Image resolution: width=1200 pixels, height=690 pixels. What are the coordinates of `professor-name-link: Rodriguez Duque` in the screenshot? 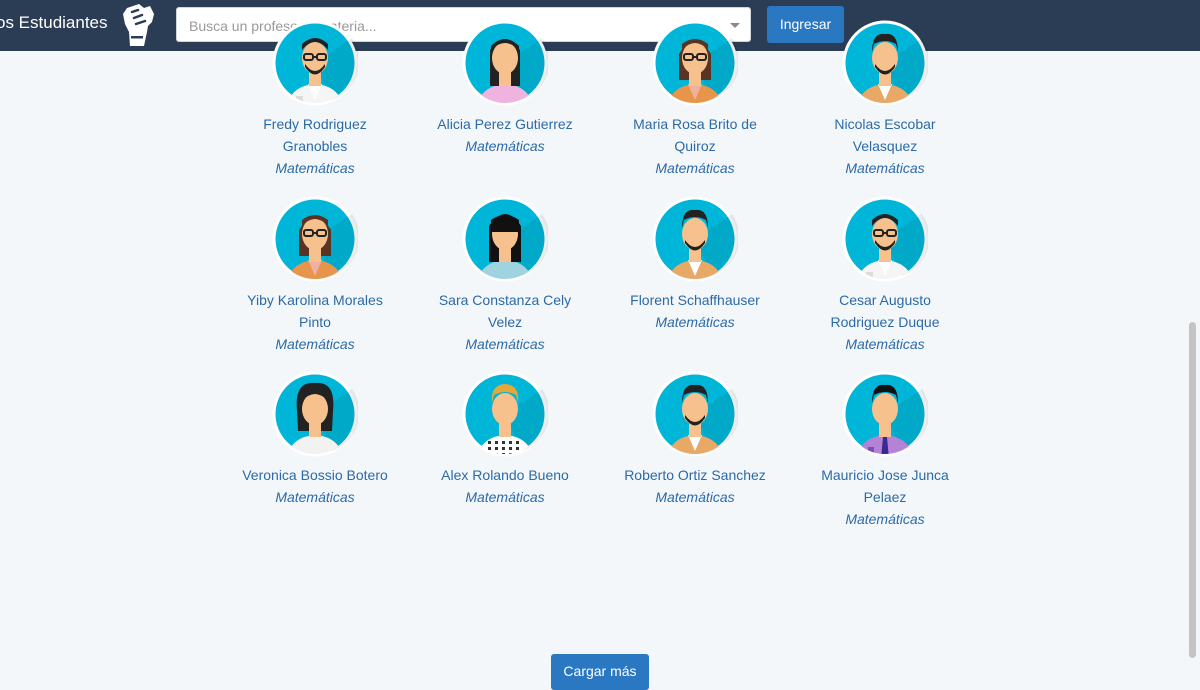 It's located at (885, 322).